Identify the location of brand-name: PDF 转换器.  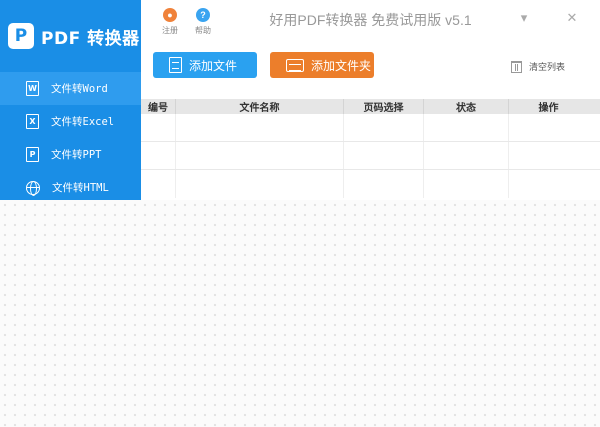
(90, 38).